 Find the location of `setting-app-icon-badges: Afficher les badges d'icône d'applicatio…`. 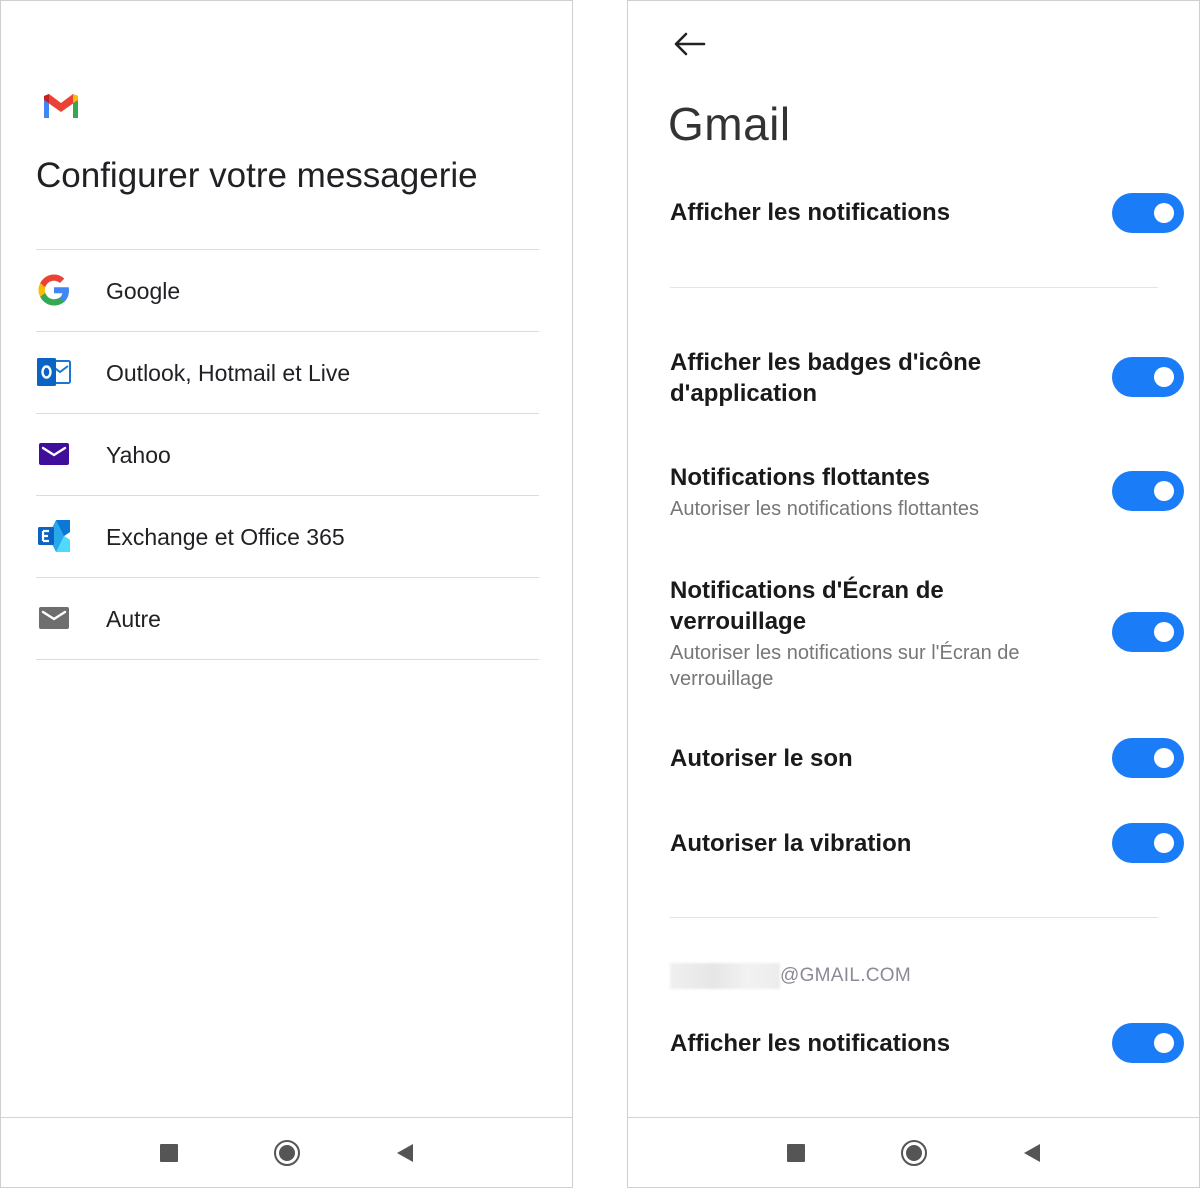

setting-app-icon-badges: Afficher les badges d'icône d'applicatio… is located at coordinates (915, 378).